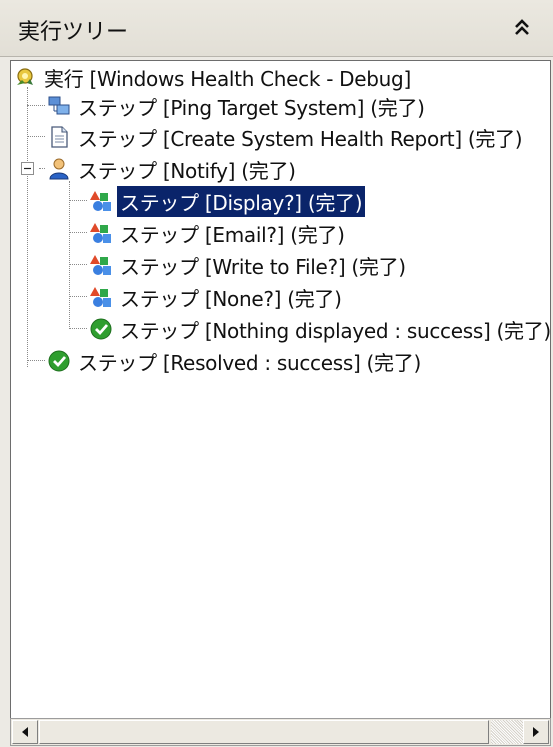  Describe the element at coordinates (227, 78) in the screenshot. I see `tree-node-label: 実行 [Windows Health Check - Debug]` at that location.